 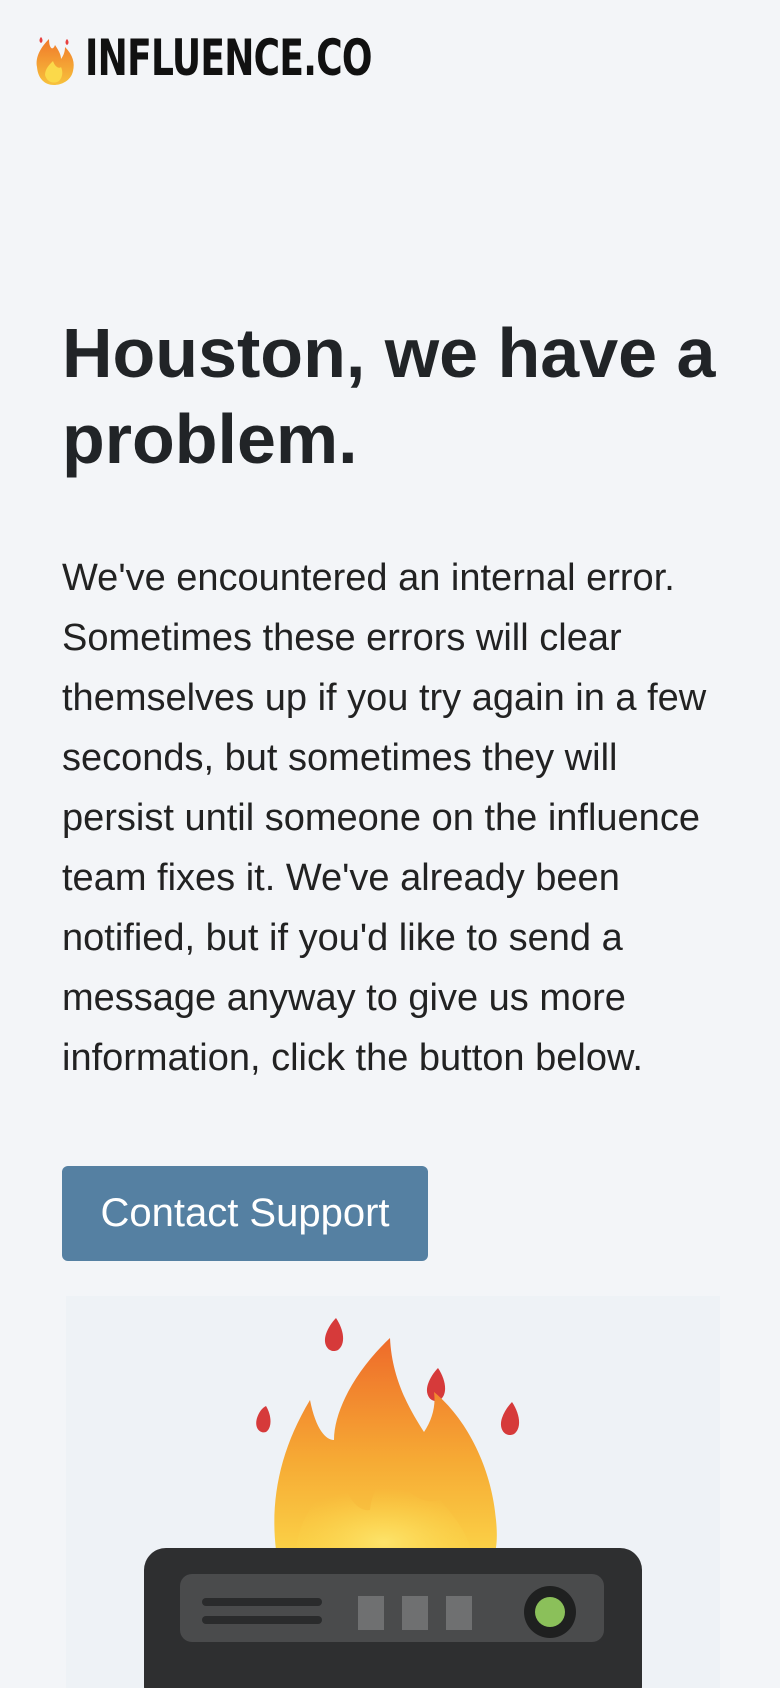 I want to click on site-header: INFLUENCE.CO, so click(x=257, y=58).